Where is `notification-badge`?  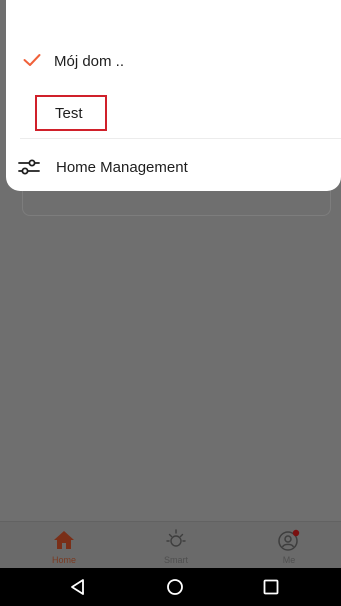 notification-badge is located at coordinates (296, 533).